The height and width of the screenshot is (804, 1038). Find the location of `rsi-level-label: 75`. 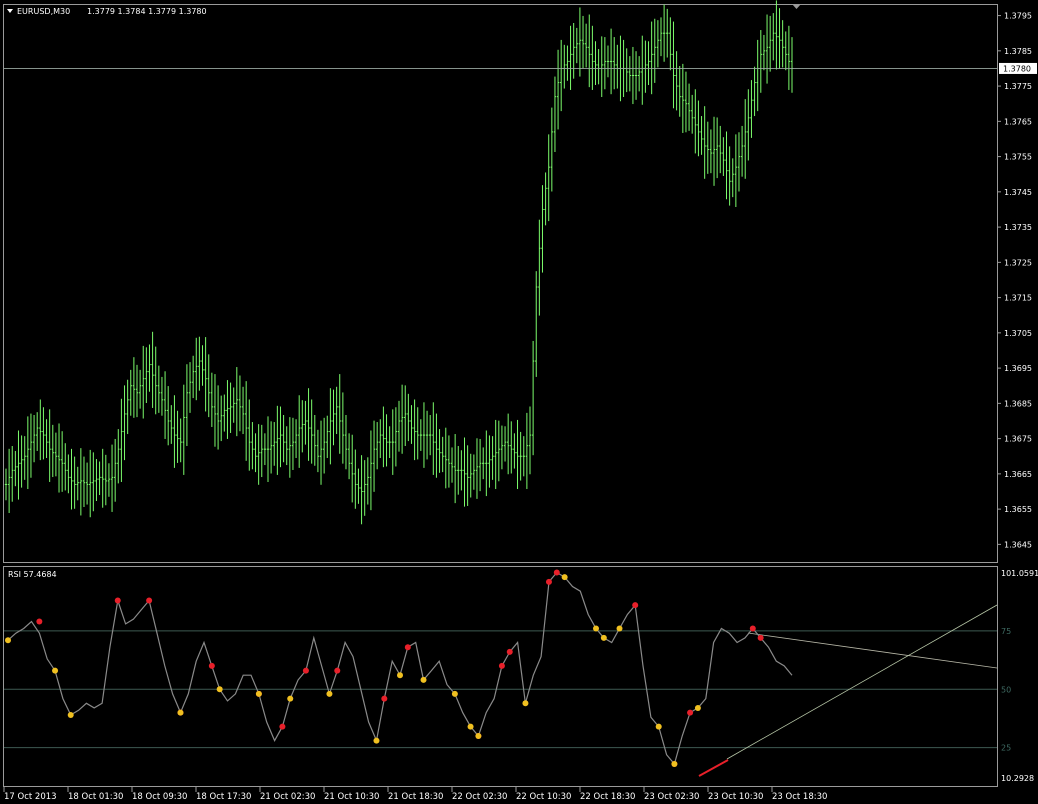

rsi-level-label: 75 is located at coordinates (1006, 631).